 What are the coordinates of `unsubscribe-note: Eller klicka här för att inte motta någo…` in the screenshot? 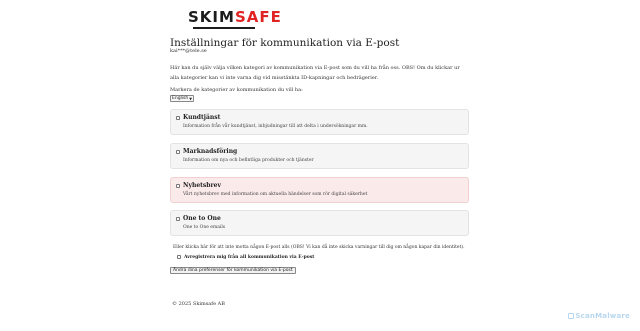 It's located at (319, 247).